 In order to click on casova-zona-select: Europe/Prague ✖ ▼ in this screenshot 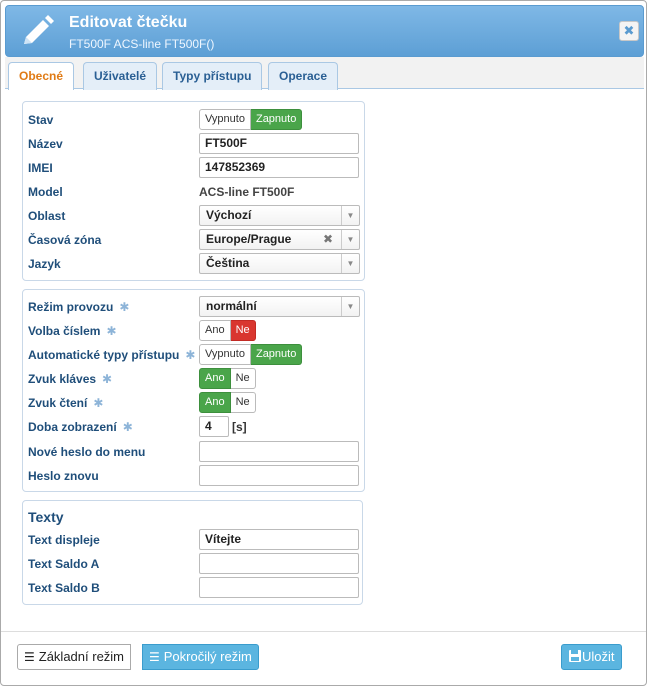, I will do `click(279, 239)`.